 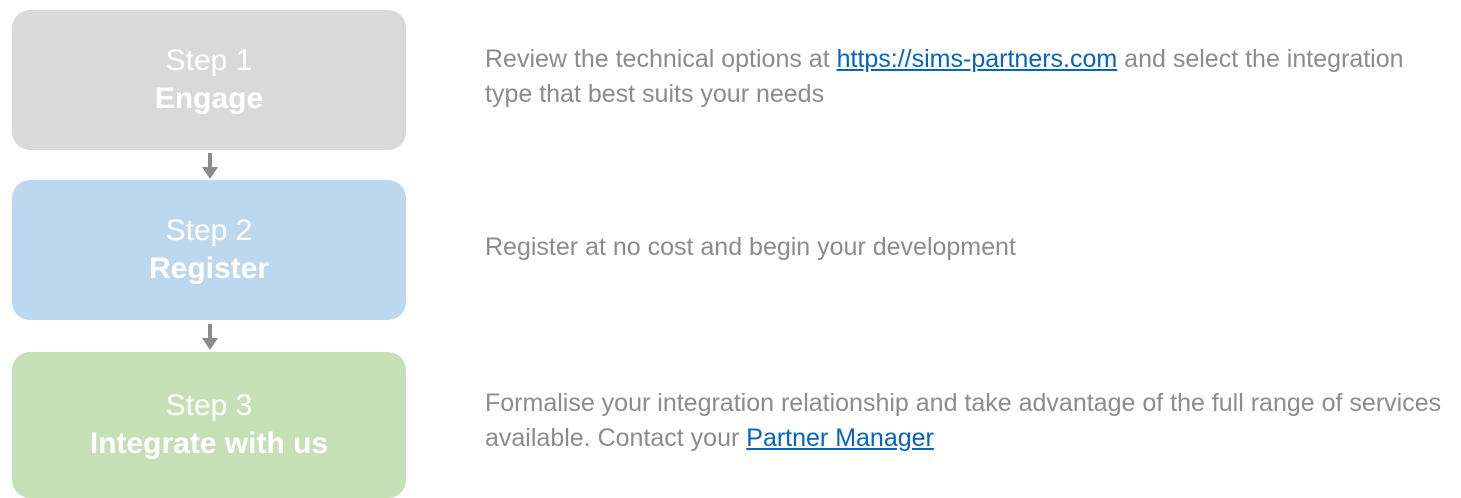 What do you see at coordinates (209, 425) in the screenshot?
I see `step-3-box: Step 3 Integrate with us` at bounding box center [209, 425].